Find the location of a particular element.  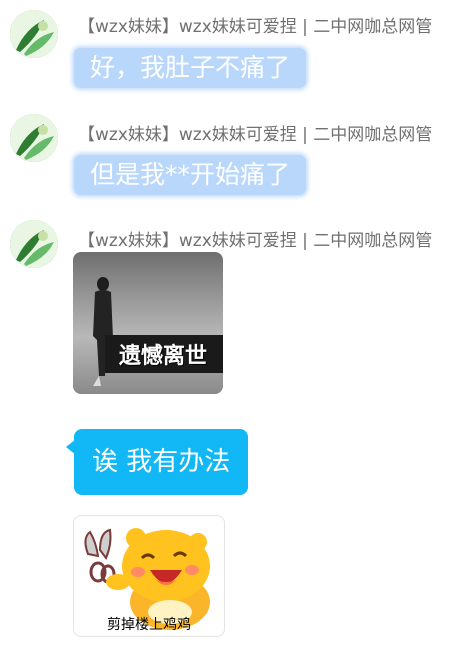

reply-bubble: 诶 我有办法 is located at coordinates (157, 462).